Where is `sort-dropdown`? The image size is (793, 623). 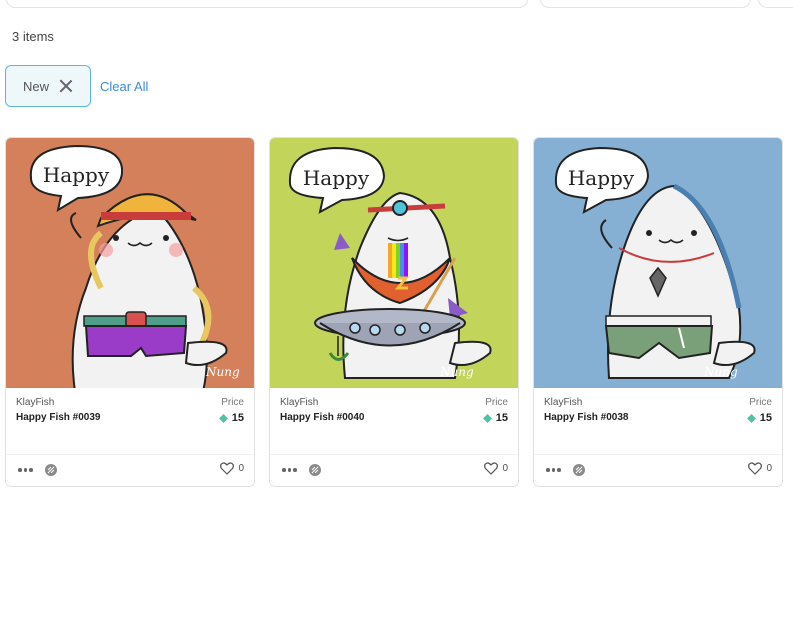 sort-dropdown is located at coordinates (645, 4).